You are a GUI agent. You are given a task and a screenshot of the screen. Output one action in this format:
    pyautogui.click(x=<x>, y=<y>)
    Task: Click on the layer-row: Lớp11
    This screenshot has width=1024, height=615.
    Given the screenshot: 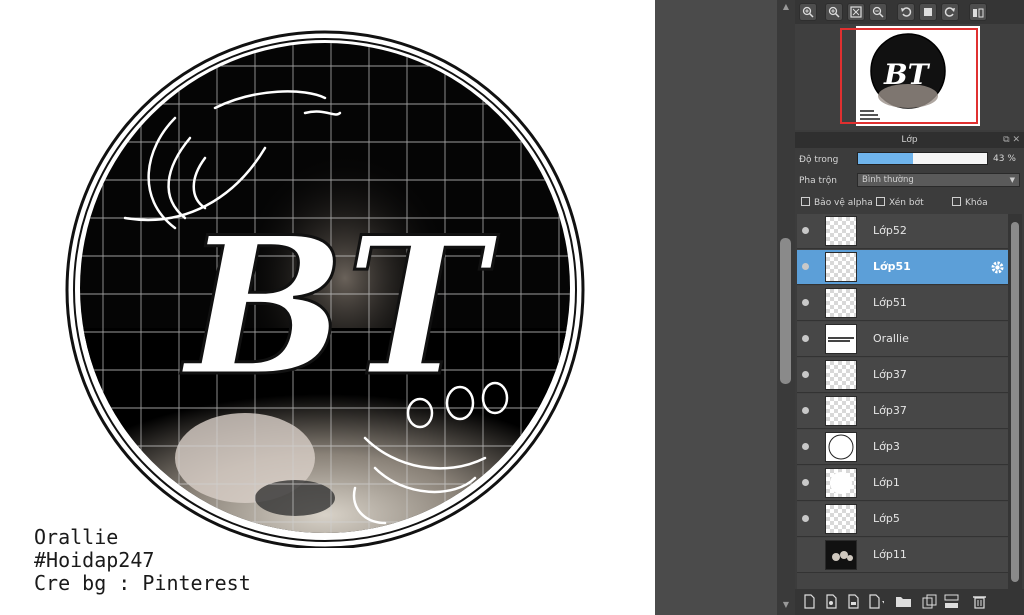 What is the action you would take?
    pyautogui.click(x=902, y=555)
    